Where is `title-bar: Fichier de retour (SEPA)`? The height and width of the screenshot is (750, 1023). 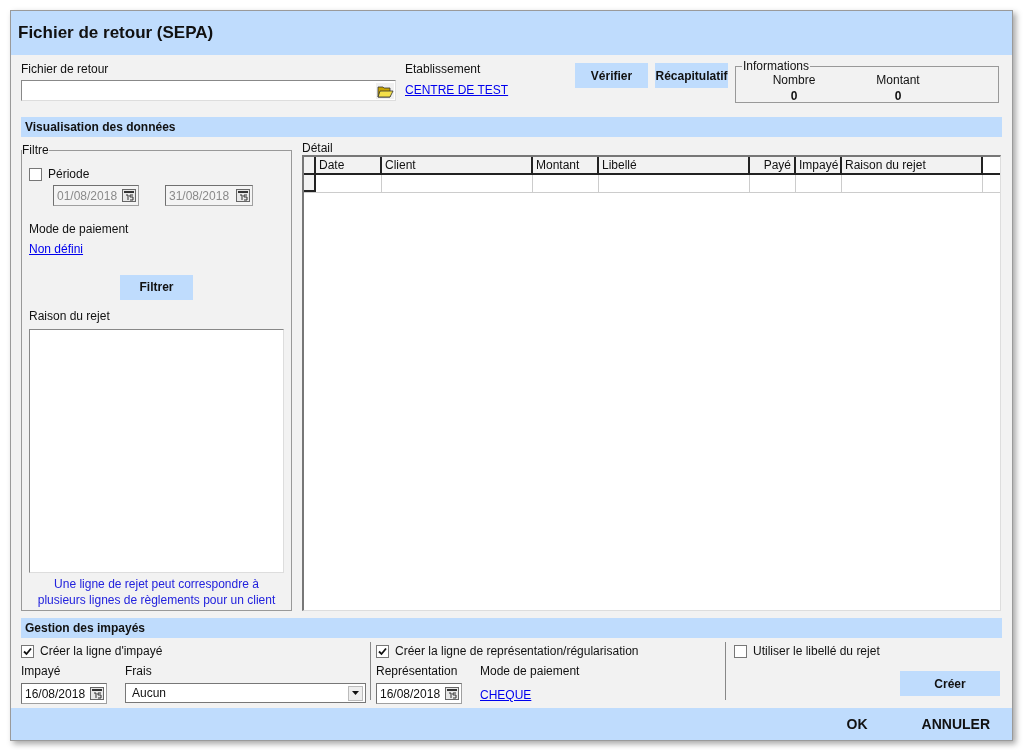 title-bar: Fichier de retour (SEPA) is located at coordinates (511, 33).